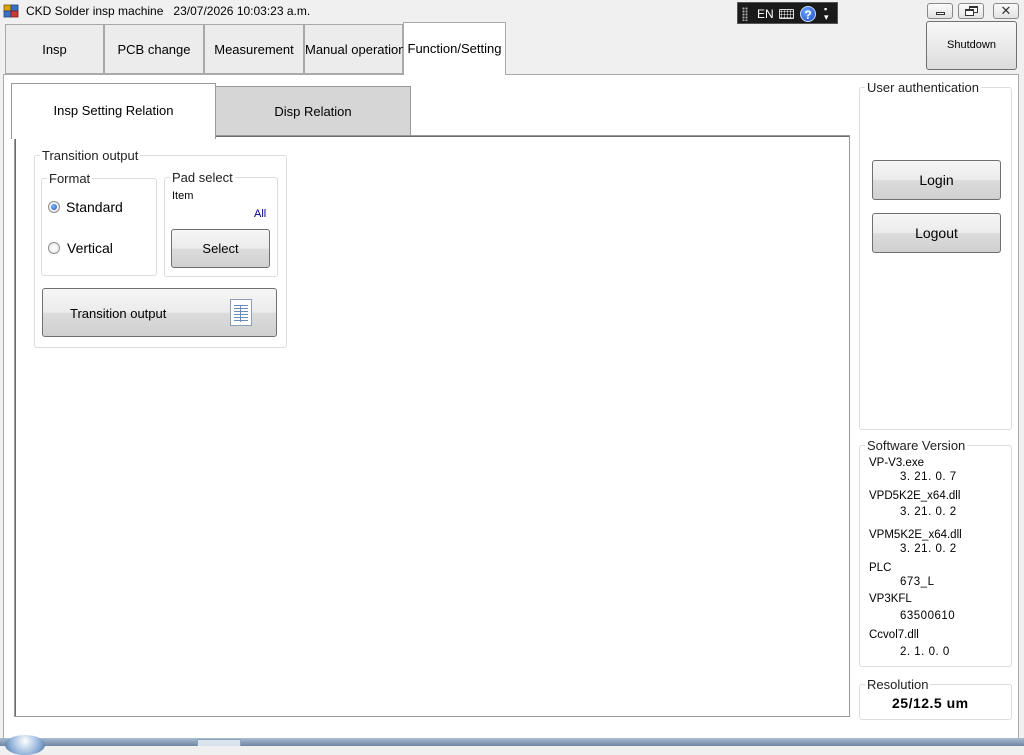  What do you see at coordinates (971, 45) in the screenshot?
I see `shutdown-button: Shutdown` at bounding box center [971, 45].